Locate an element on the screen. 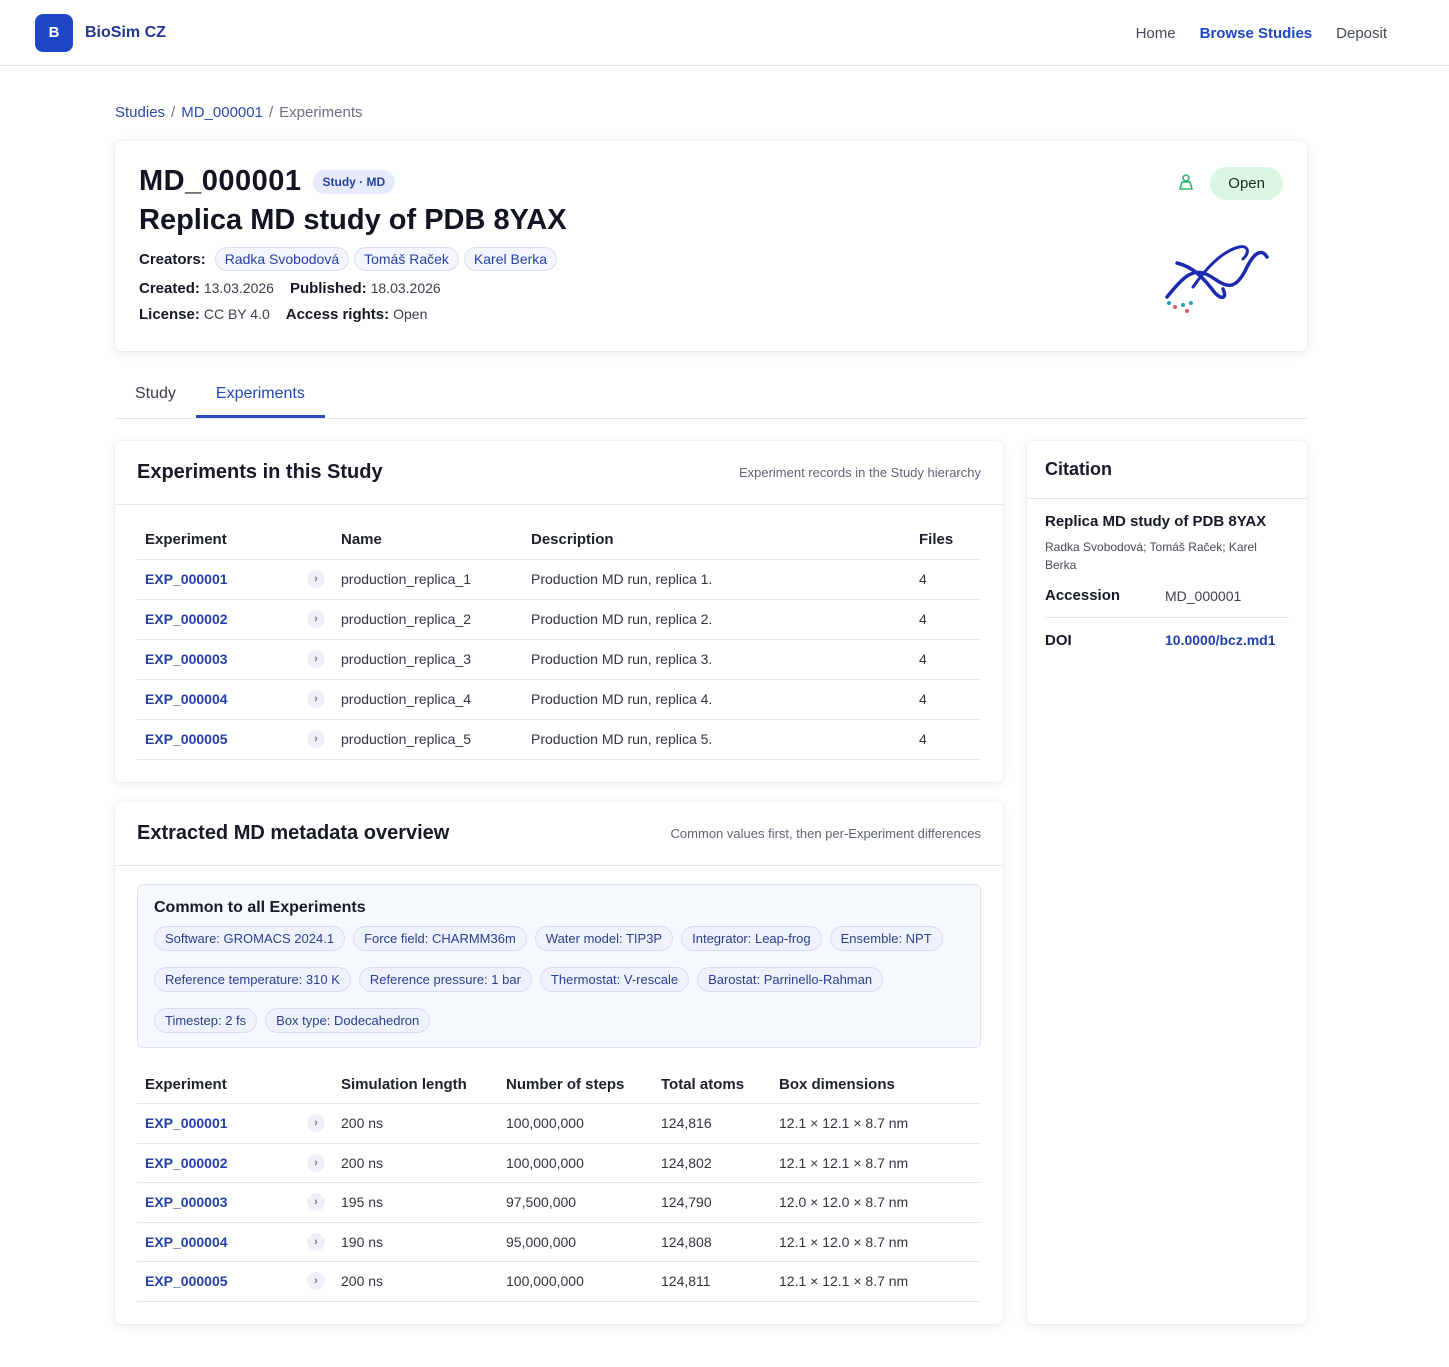 The width and height of the screenshot is (1449, 1367). citation-doi-row: DOI 10.0000/bcz.md1 is located at coordinates (1167, 640).